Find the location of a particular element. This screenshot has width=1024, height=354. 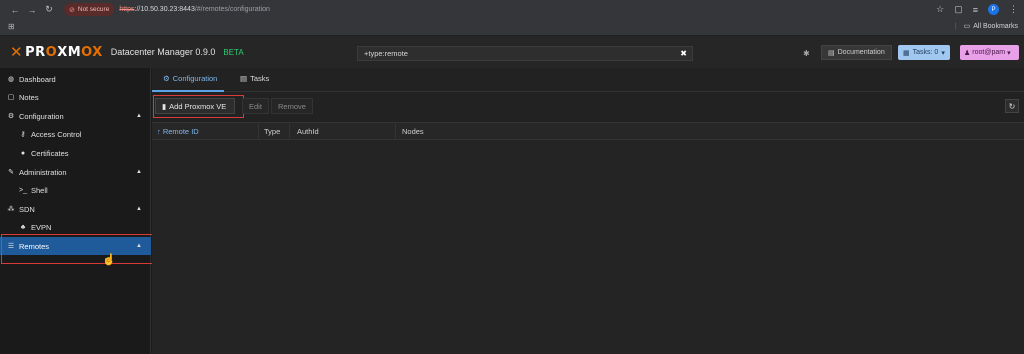

warning-icon: ⊘ is located at coordinates (72, 10).